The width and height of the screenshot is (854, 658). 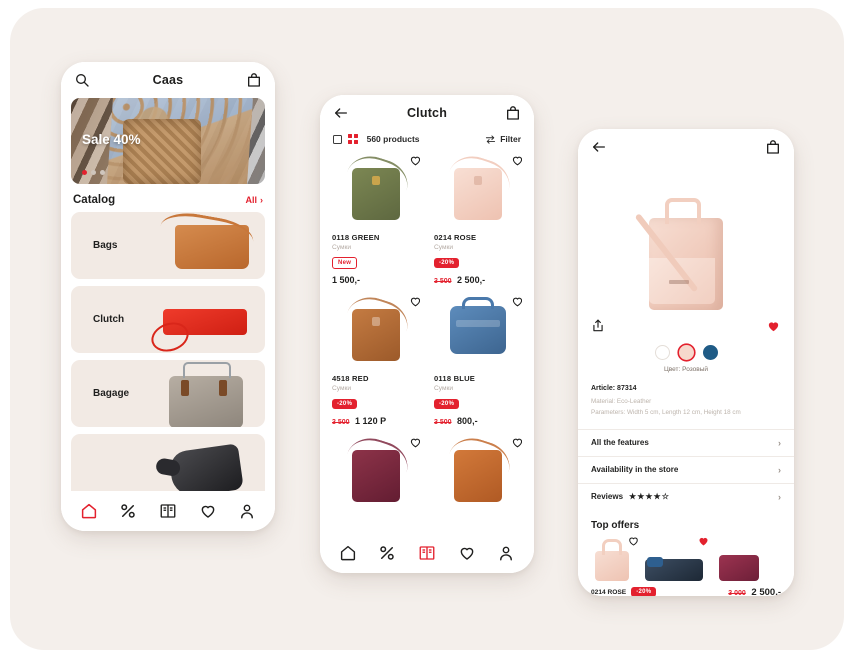 I want to click on row-availability: Availability in the store ›, so click(x=686, y=469).